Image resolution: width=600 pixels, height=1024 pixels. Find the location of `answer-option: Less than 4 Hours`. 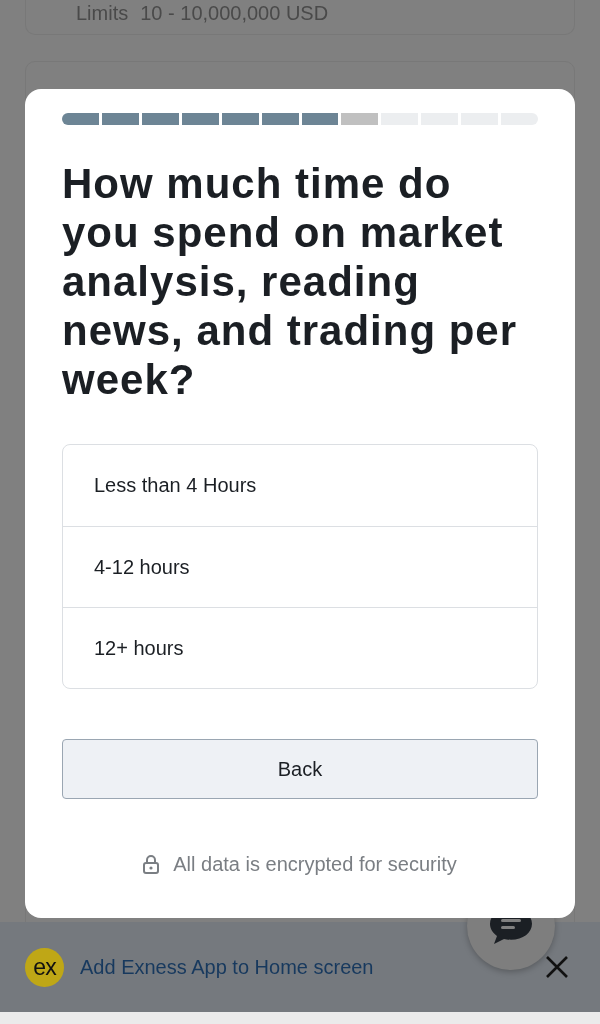

answer-option: Less than 4 Hours is located at coordinates (300, 485).